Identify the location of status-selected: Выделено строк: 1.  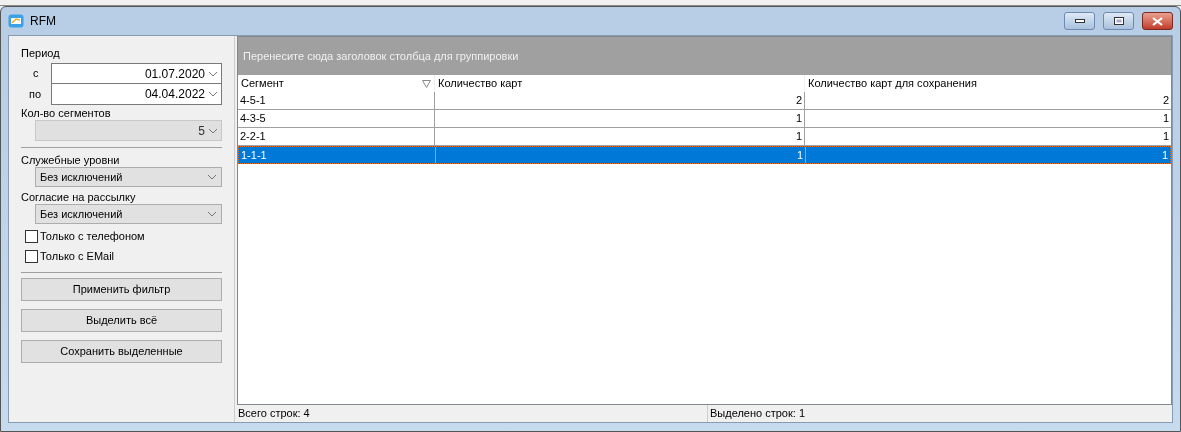
(756, 413).